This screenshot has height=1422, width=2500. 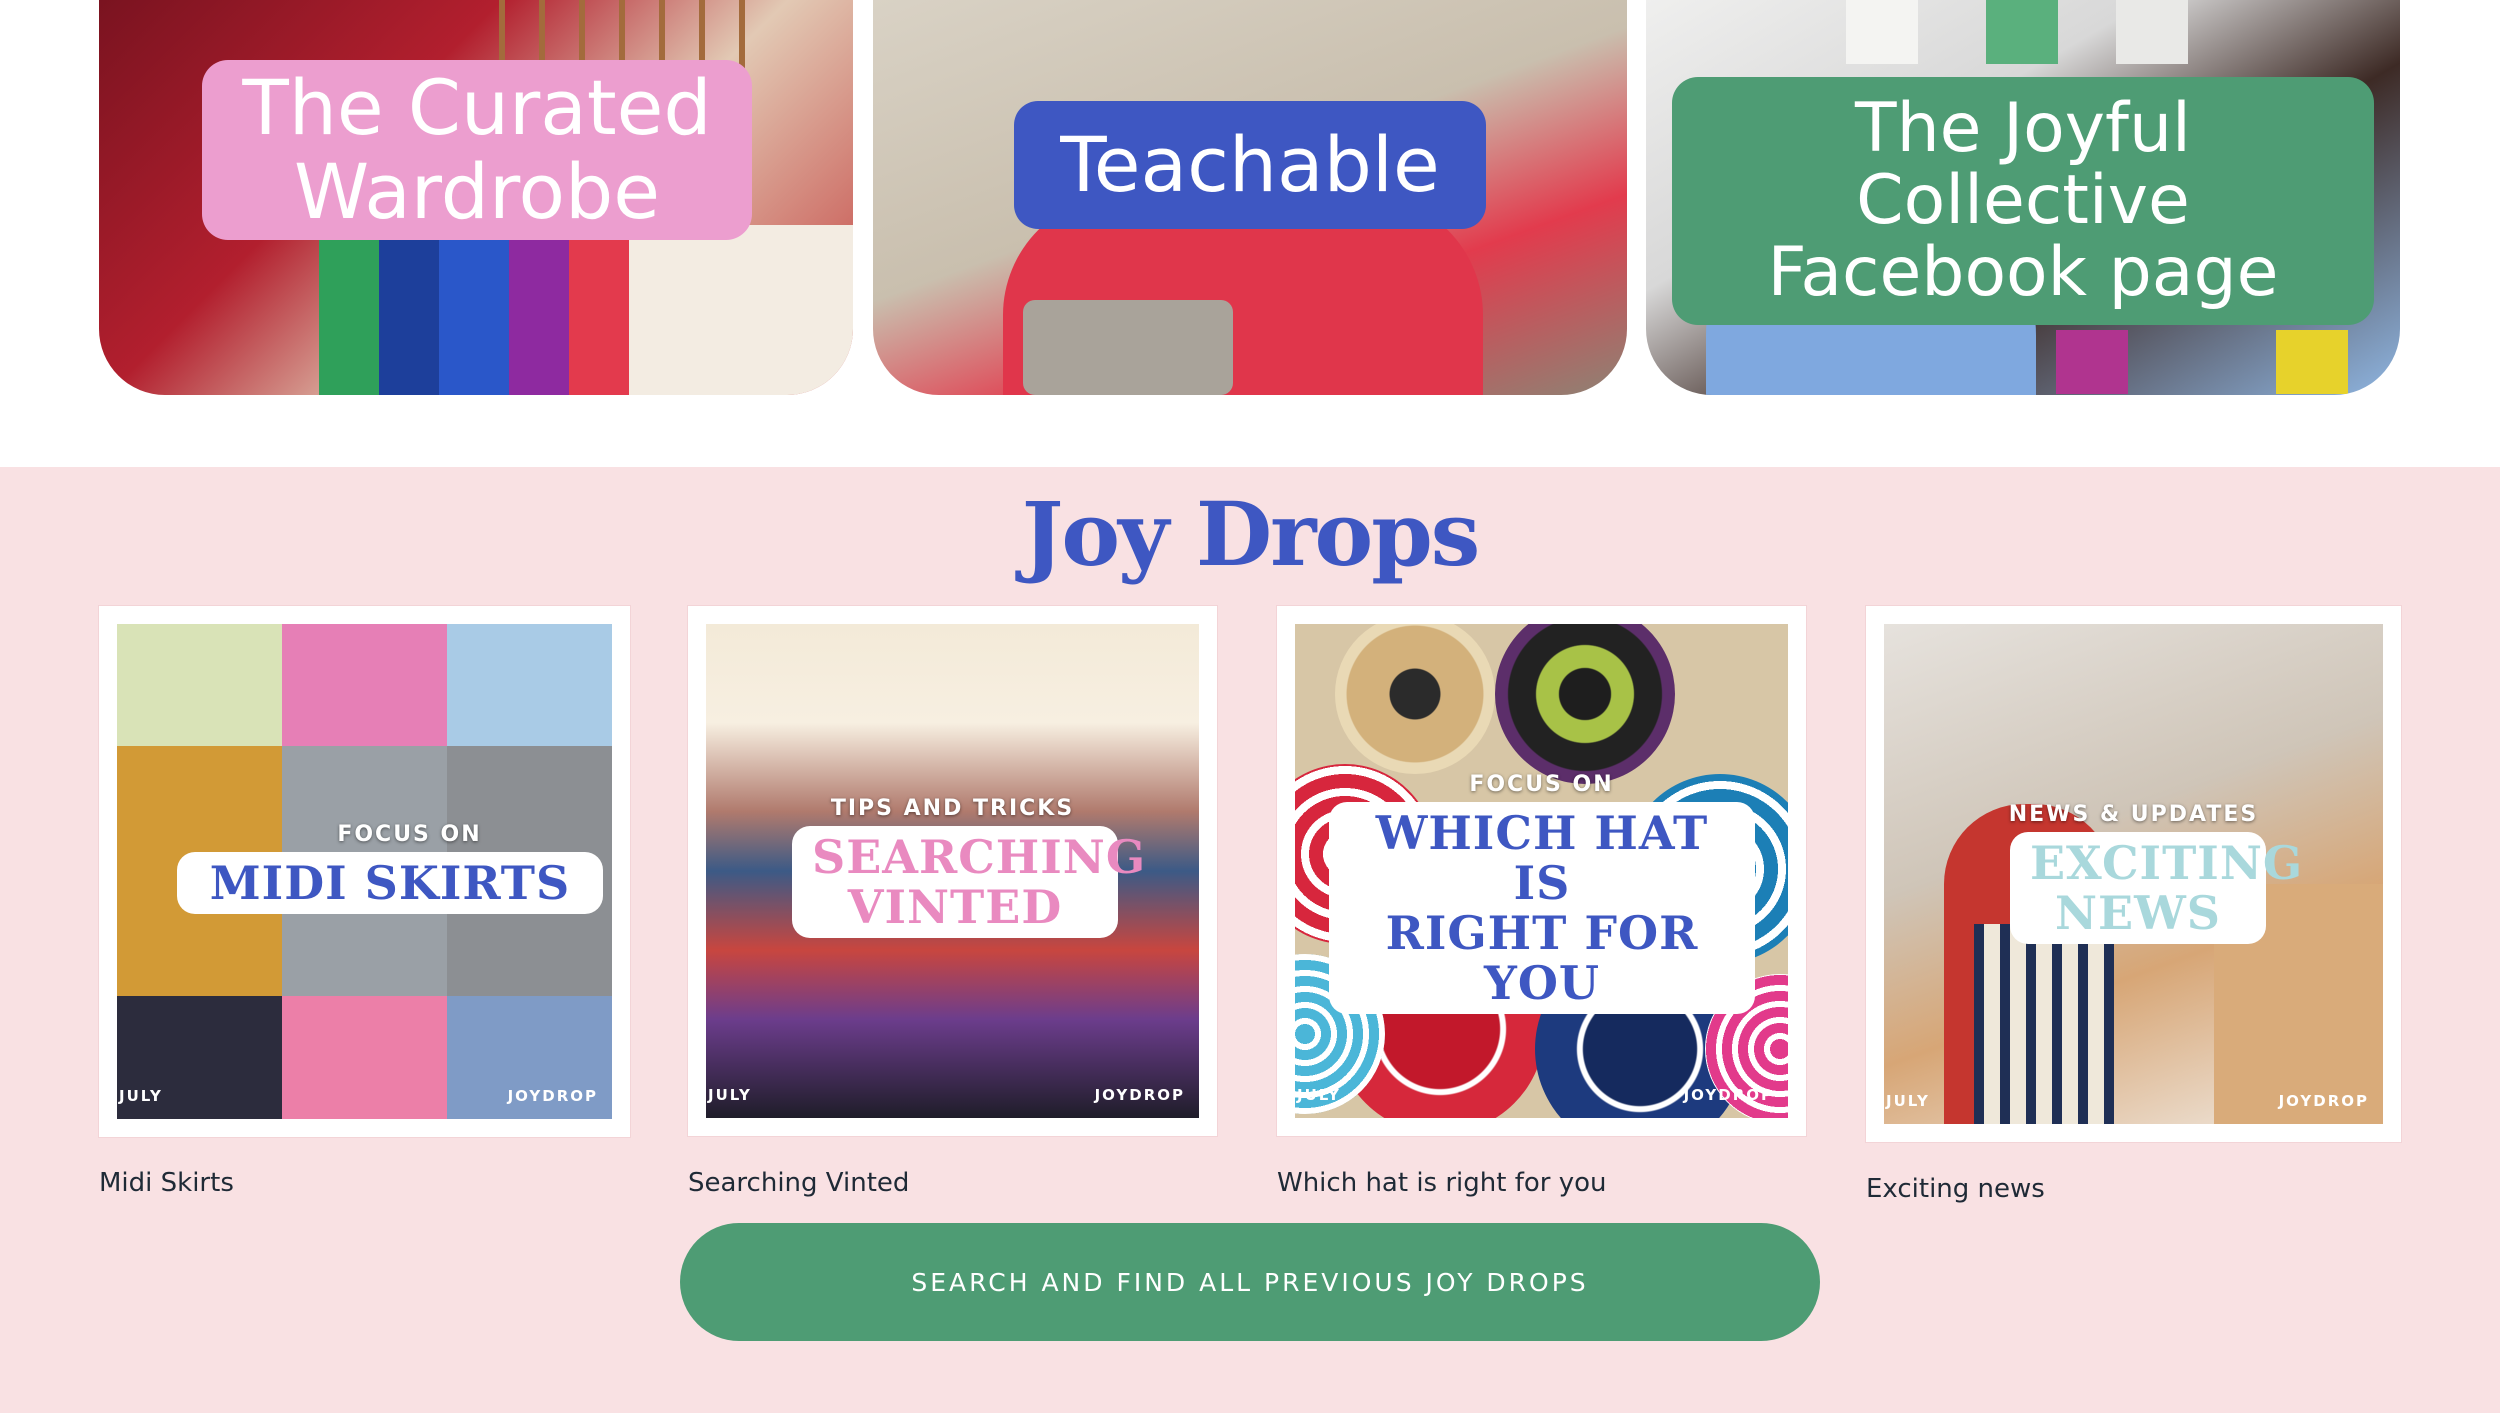 I want to click on card-headline: WHICH HAT IS RIGHT FOR YOU, so click(x=1542, y=908).